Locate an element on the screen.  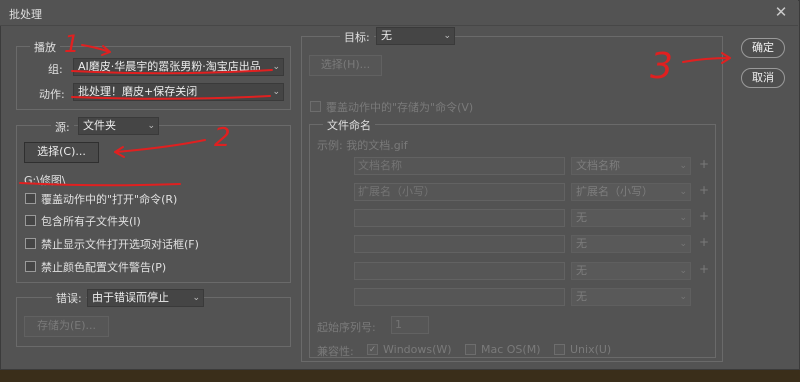
source-value: 文件夹 is located at coordinates (99, 125).